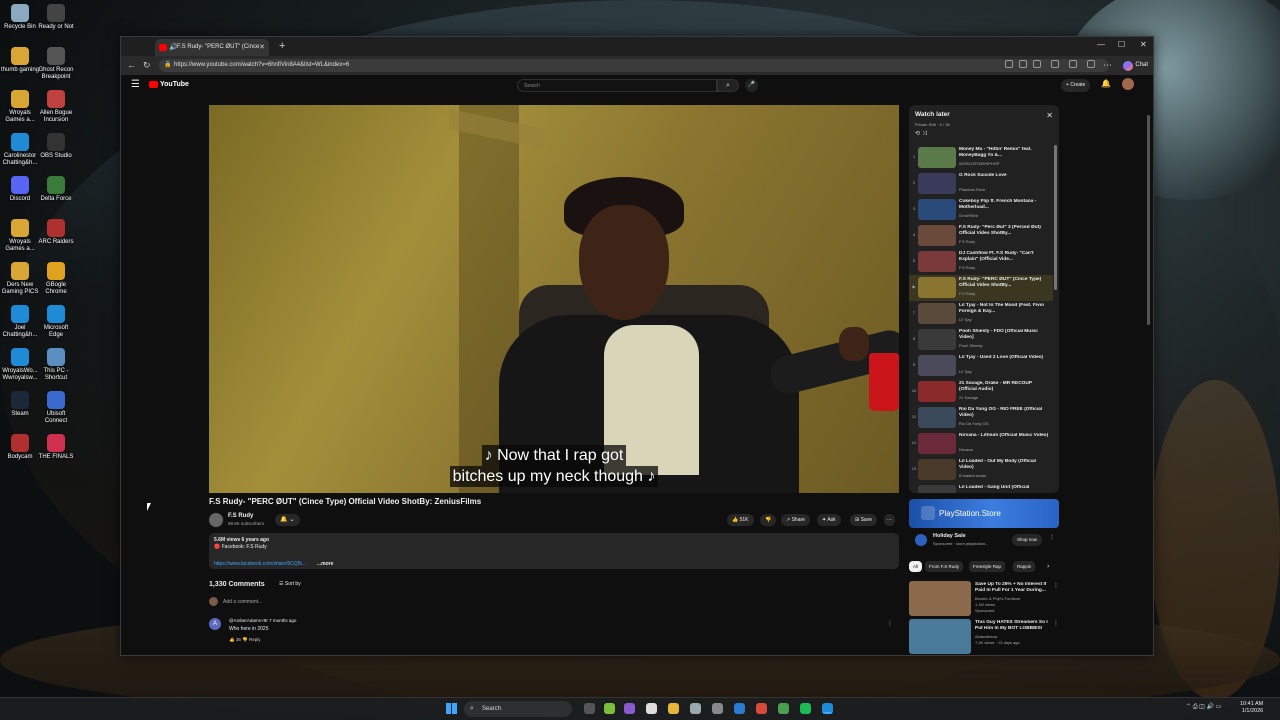 The height and width of the screenshot is (720, 1280). What do you see at coordinates (1024, 566) in the screenshot?
I see `chip-rappin: Rappin` at bounding box center [1024, 566].